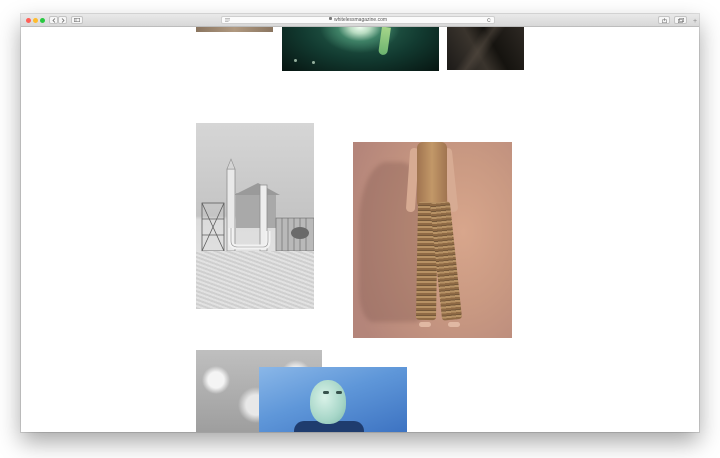  What do you see at coordinates (489, 20) in the screenshot?
I see `reload-icon` at bounding box center [489, 20].